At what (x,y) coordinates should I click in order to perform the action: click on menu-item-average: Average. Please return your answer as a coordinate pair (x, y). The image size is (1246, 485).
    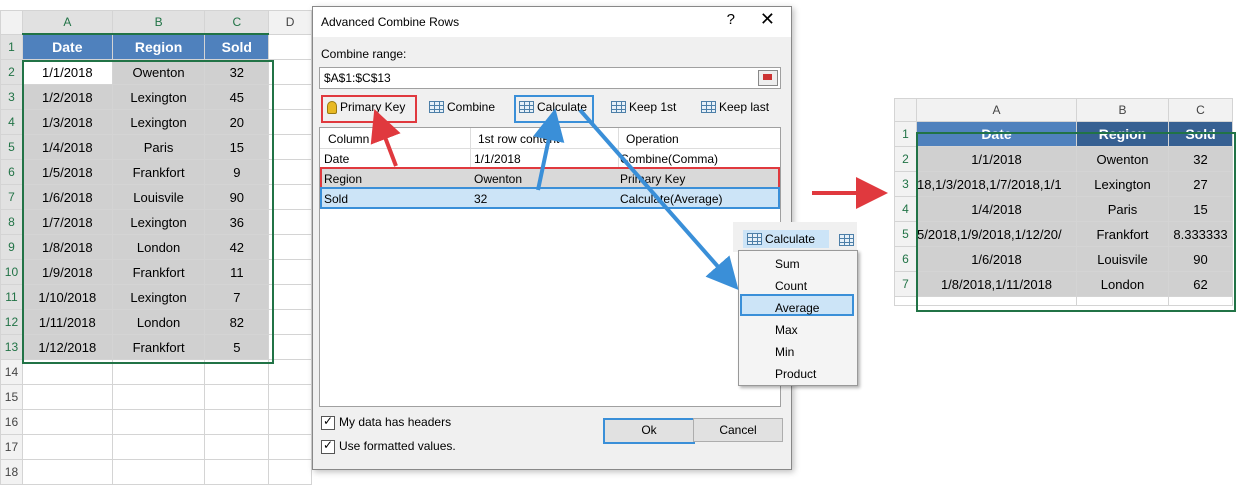
    Looking at the image, I should click on (797, 308).